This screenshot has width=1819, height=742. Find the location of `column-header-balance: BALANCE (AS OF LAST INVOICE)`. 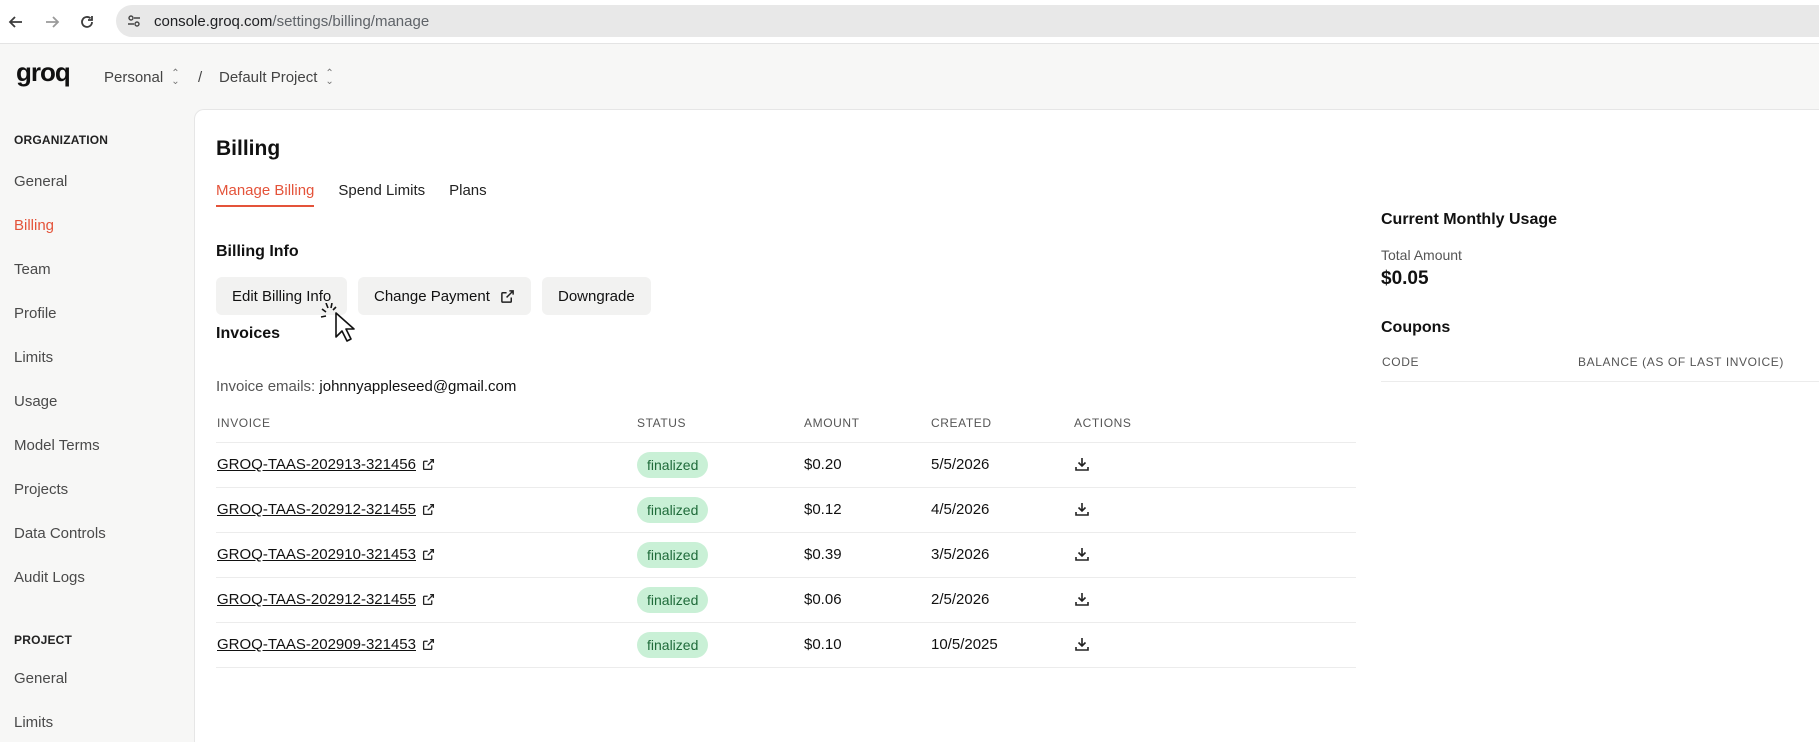

column-header-balance: BALANCE (AS OF LAST INVOICE) is located at coordinates (1681, 362).